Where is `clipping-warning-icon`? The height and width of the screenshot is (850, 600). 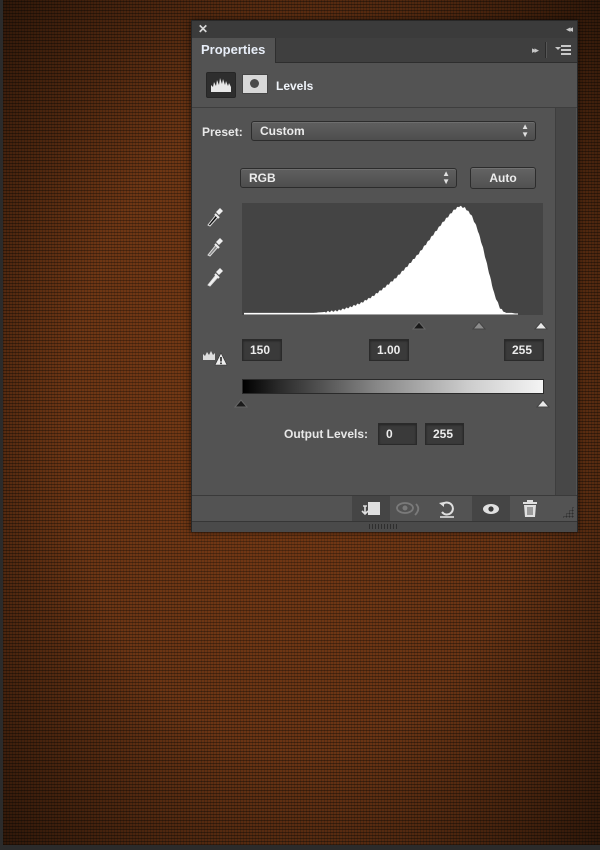
clipping-warning-icon is located at coordinates (216, 357).